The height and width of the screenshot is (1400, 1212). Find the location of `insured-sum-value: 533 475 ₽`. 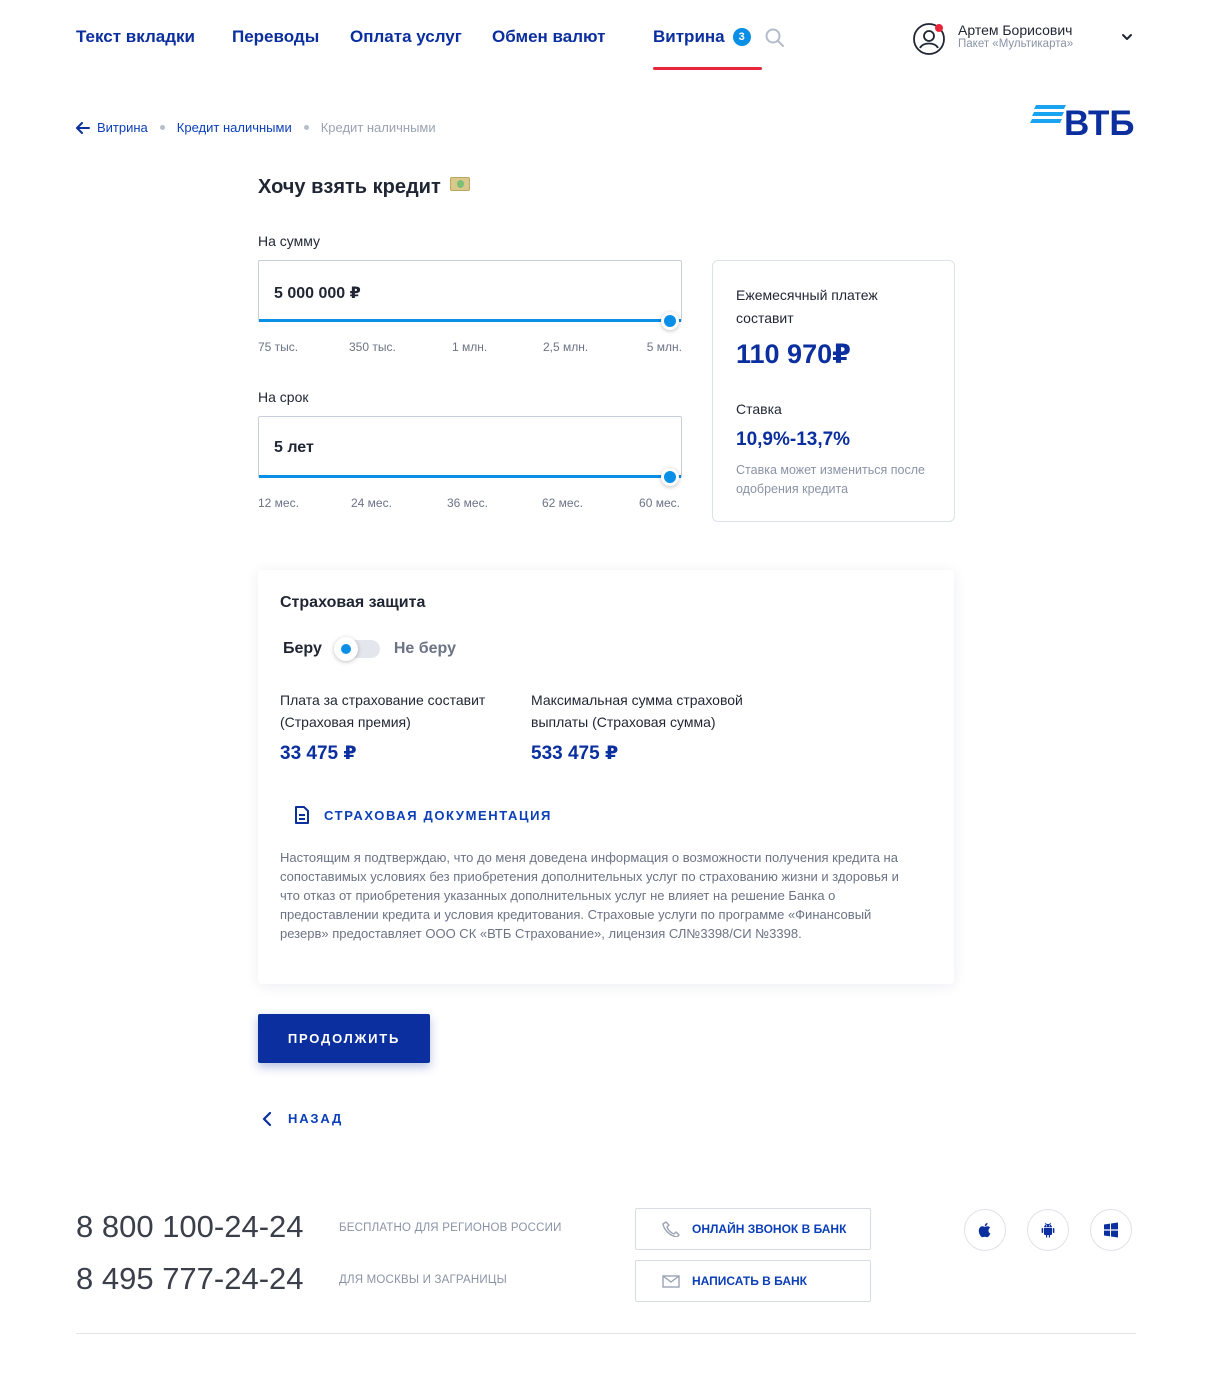

insured-sum-value: 533 475 ₽ is located at coordinates (575, 753).